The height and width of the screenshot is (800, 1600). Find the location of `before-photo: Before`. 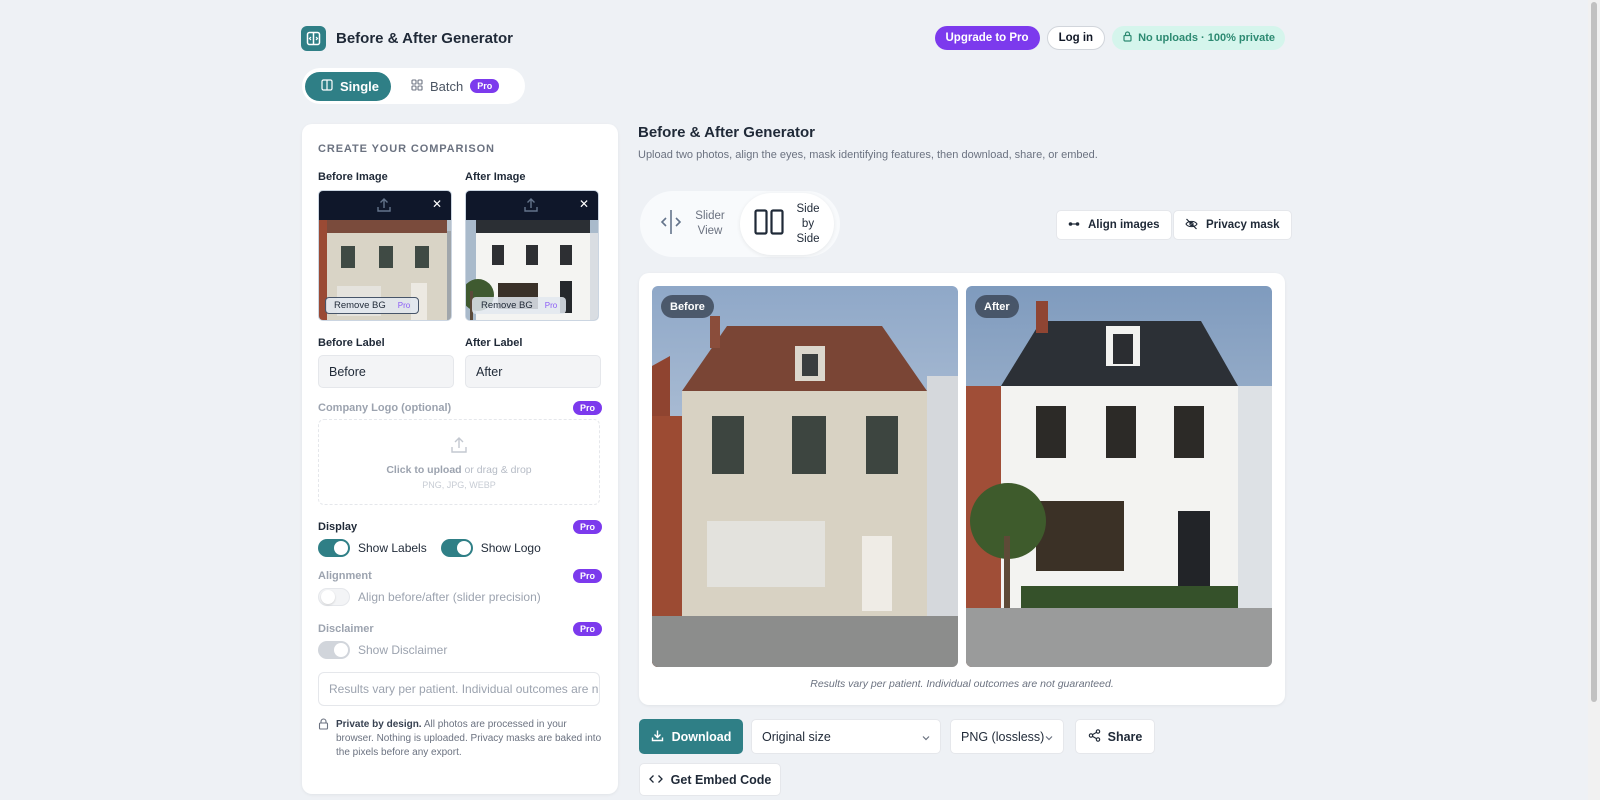

before-photo: Before is located at coordinates (805, 476).